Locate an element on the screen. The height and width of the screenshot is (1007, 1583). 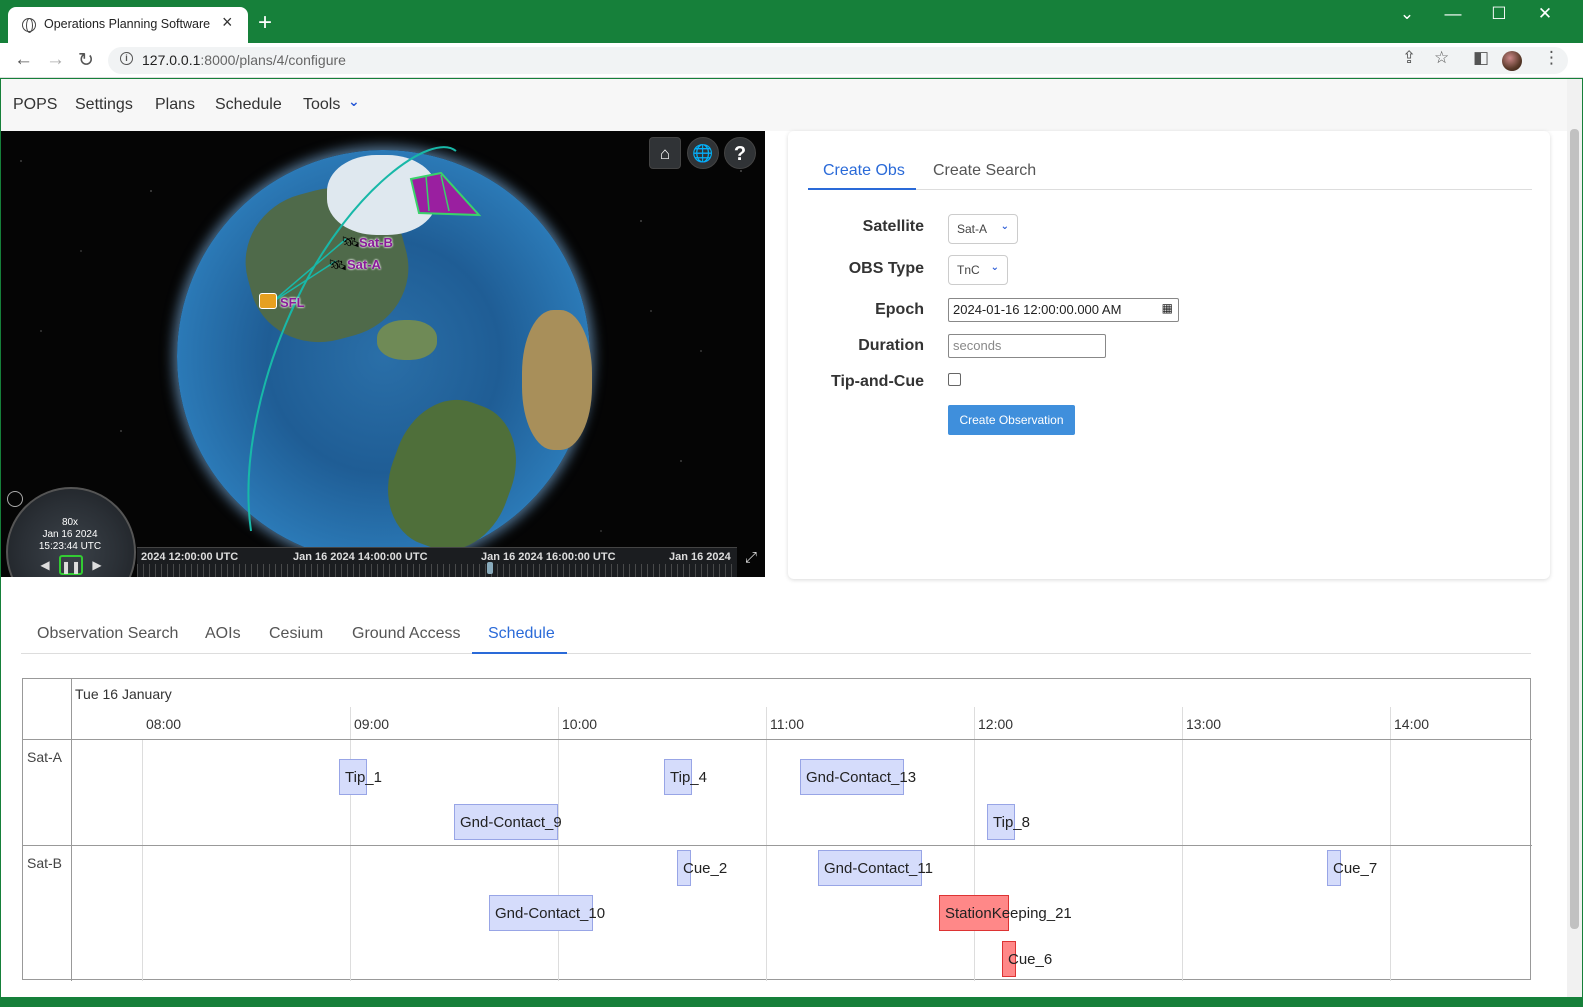
calendar-icon: ▦ is located at coordinates (1167, 308).